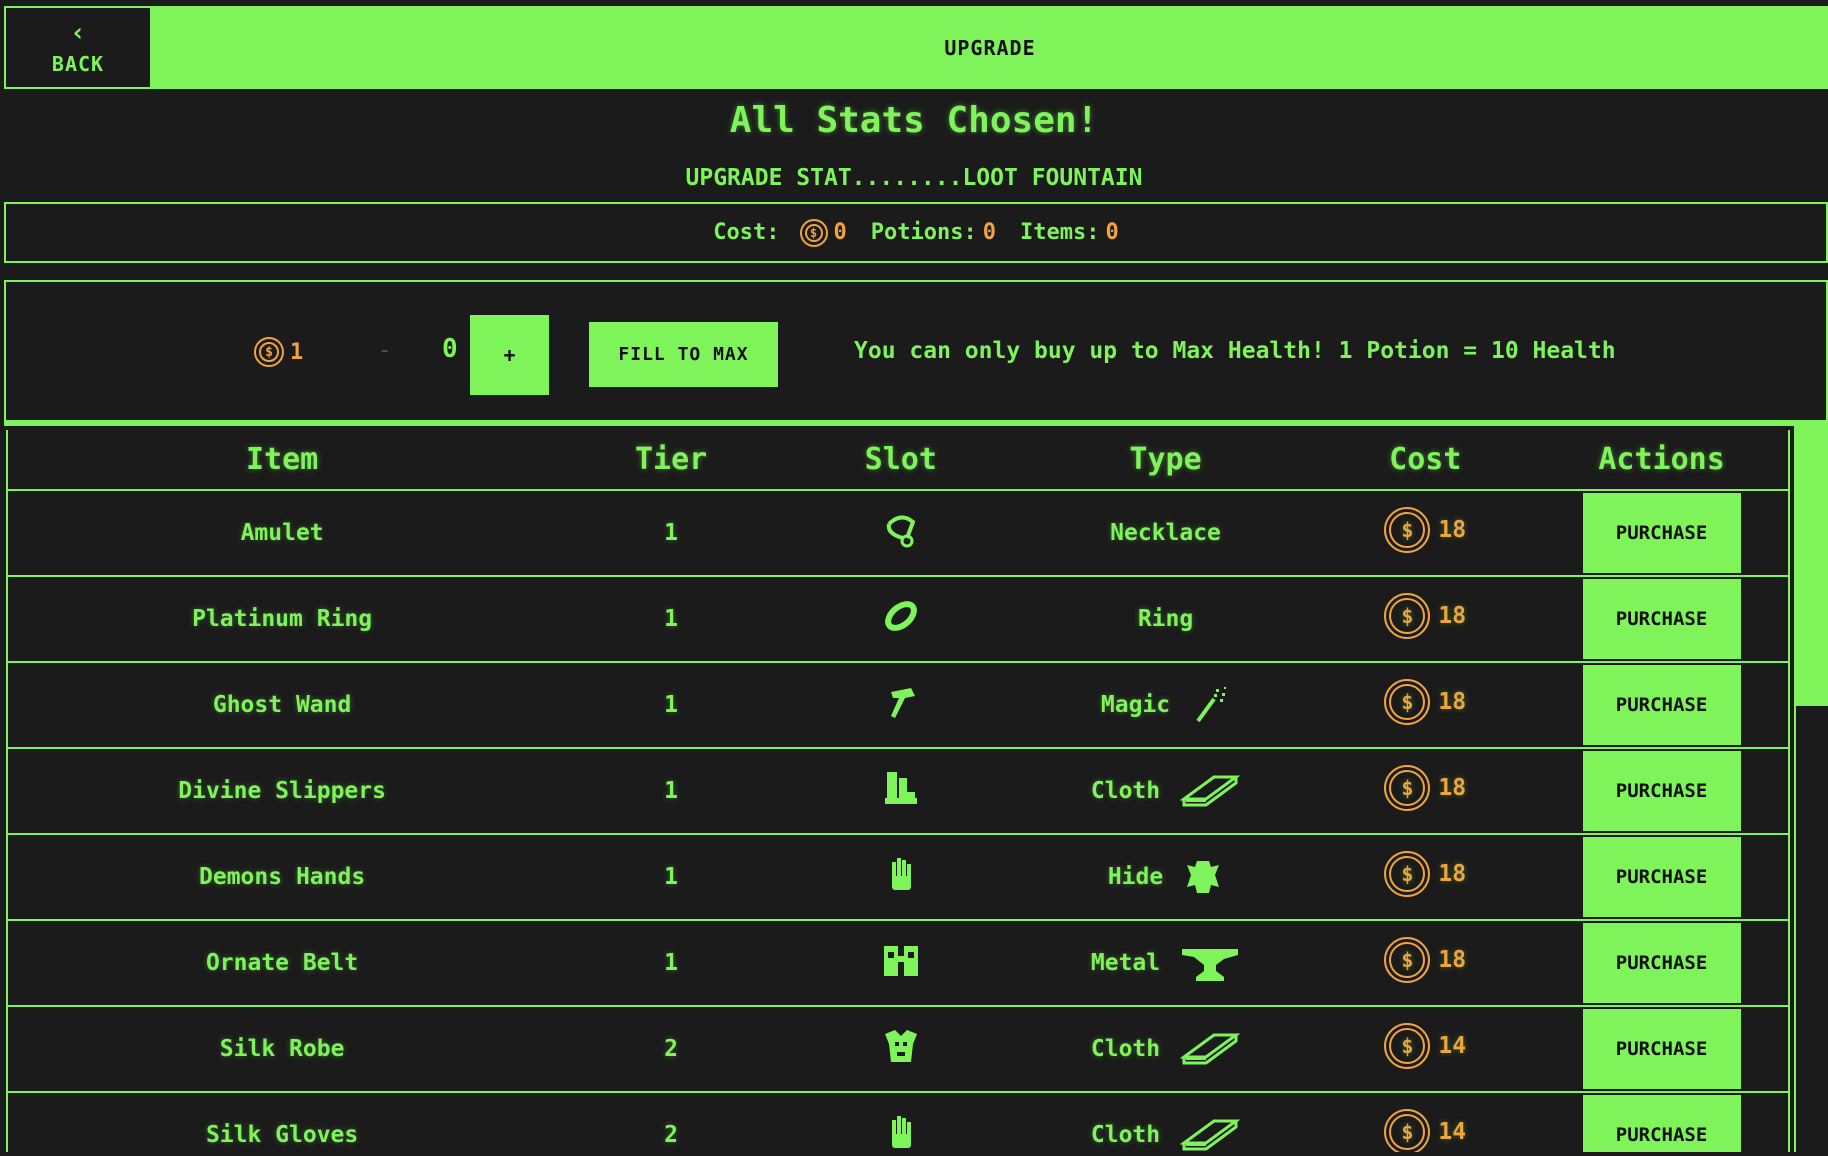  Describe the element at coordinates (282, 791) in the screenshot. I see `item-name: Divine Slippers` at that location.